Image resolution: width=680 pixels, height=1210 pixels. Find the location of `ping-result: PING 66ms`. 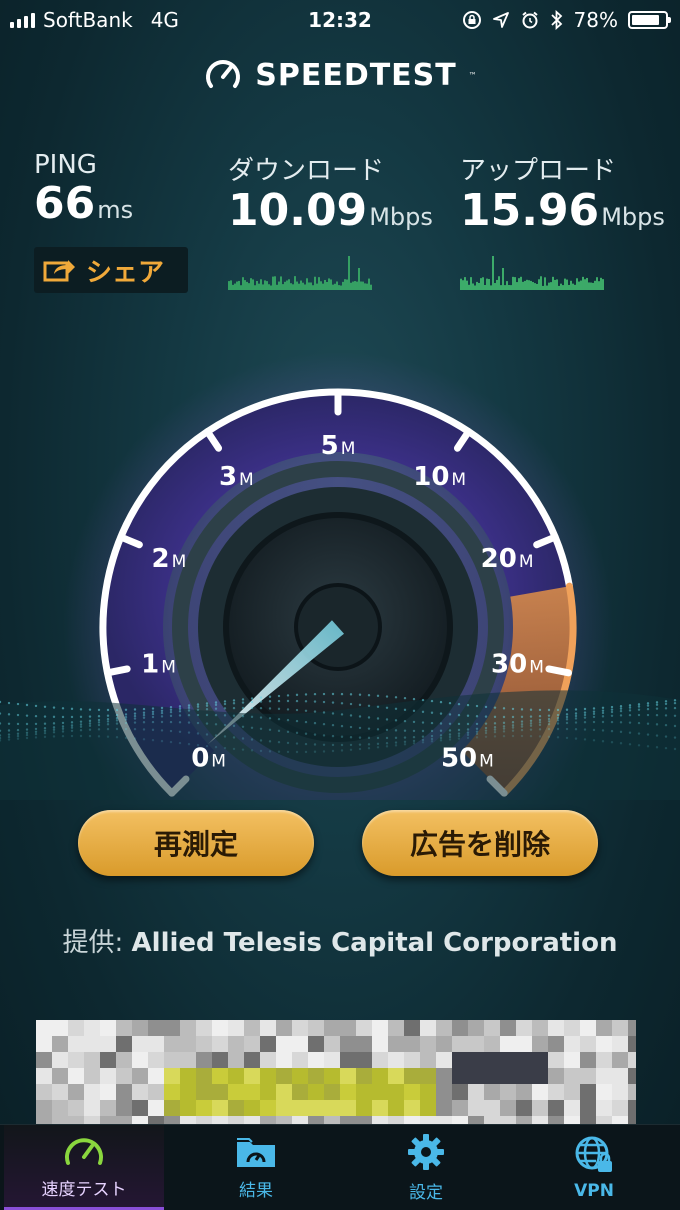

ping-result: PING 66ms is located at coordinates (83, 189).